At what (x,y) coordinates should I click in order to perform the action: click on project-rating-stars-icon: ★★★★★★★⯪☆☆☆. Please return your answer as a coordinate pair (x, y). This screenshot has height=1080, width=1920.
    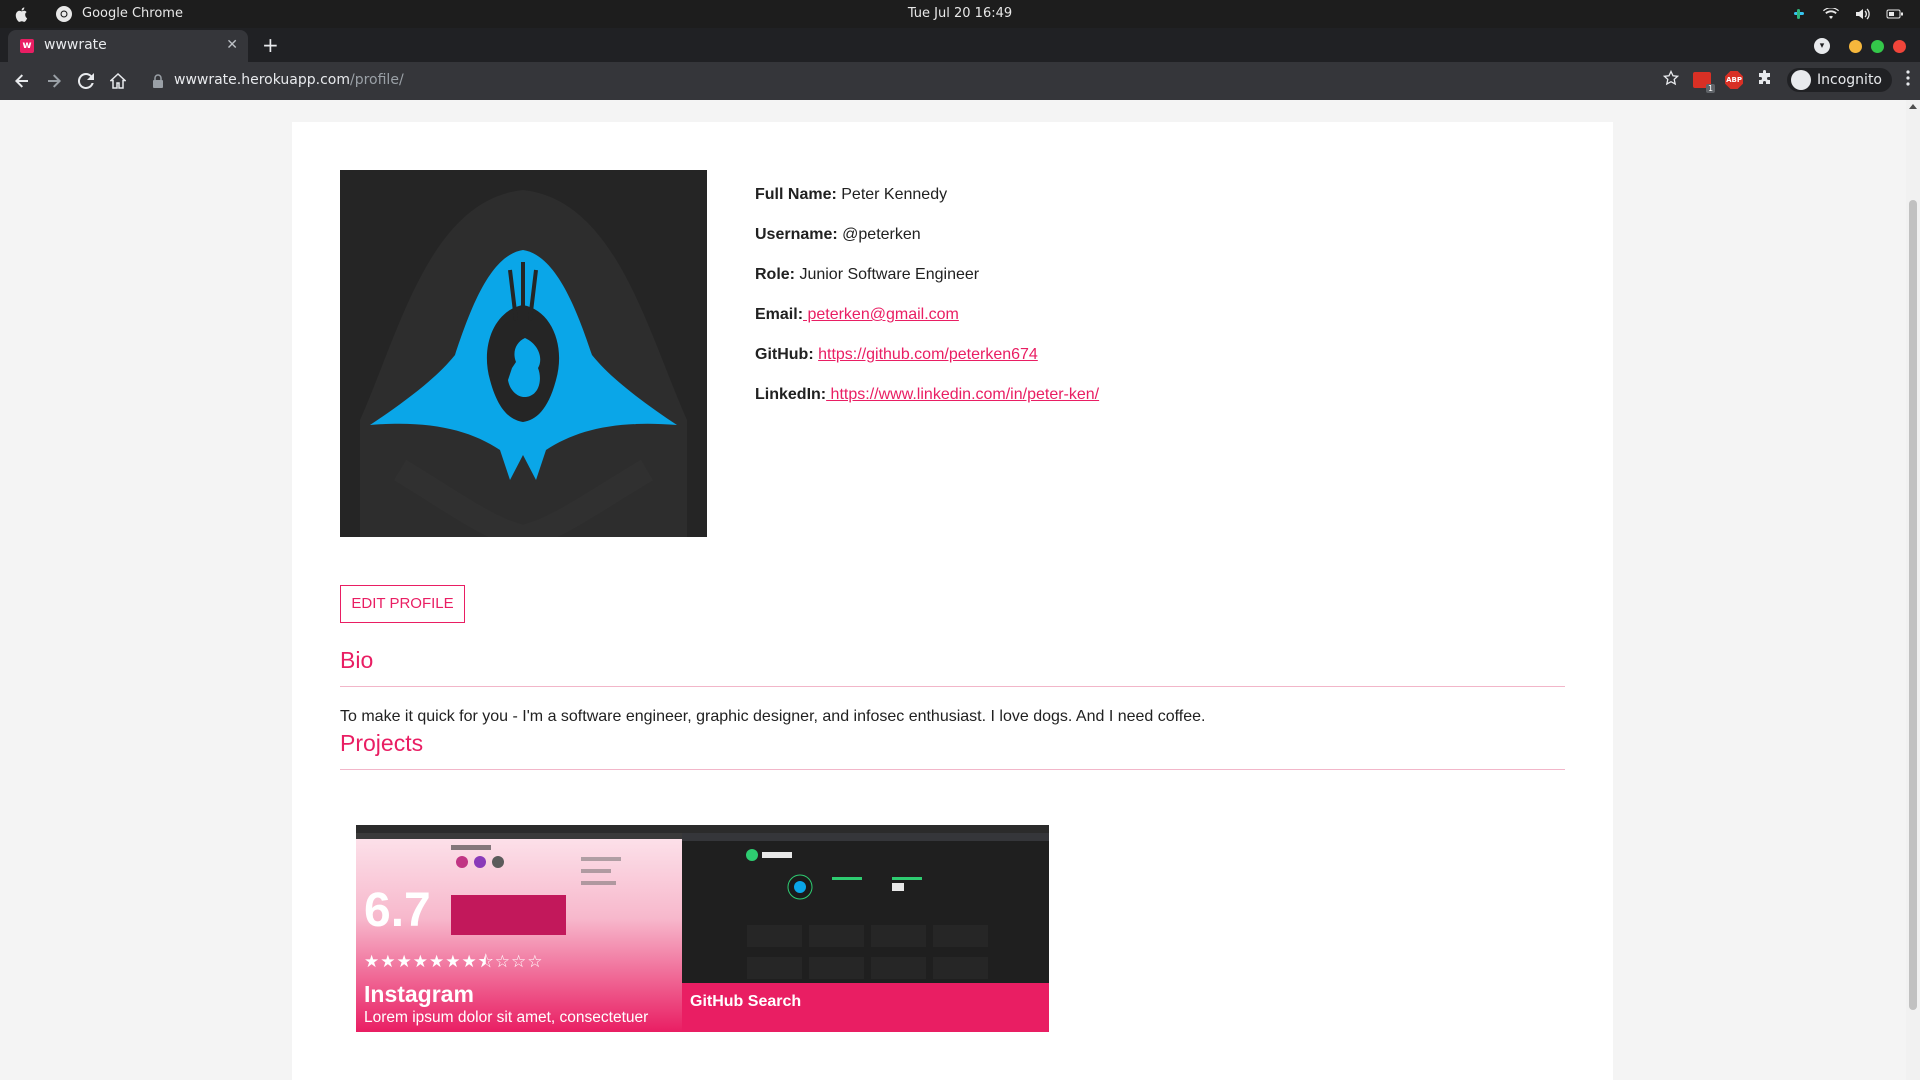
    Looking at the image, I should click on (454, 961).